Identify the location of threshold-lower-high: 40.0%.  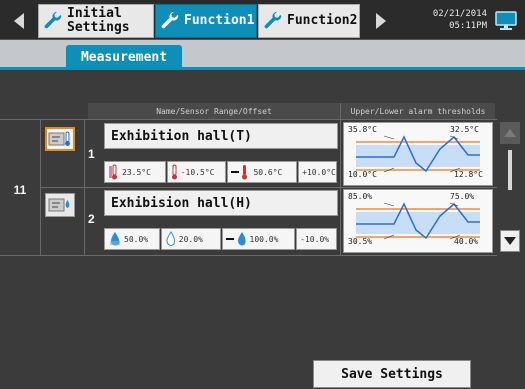
(466, 241).